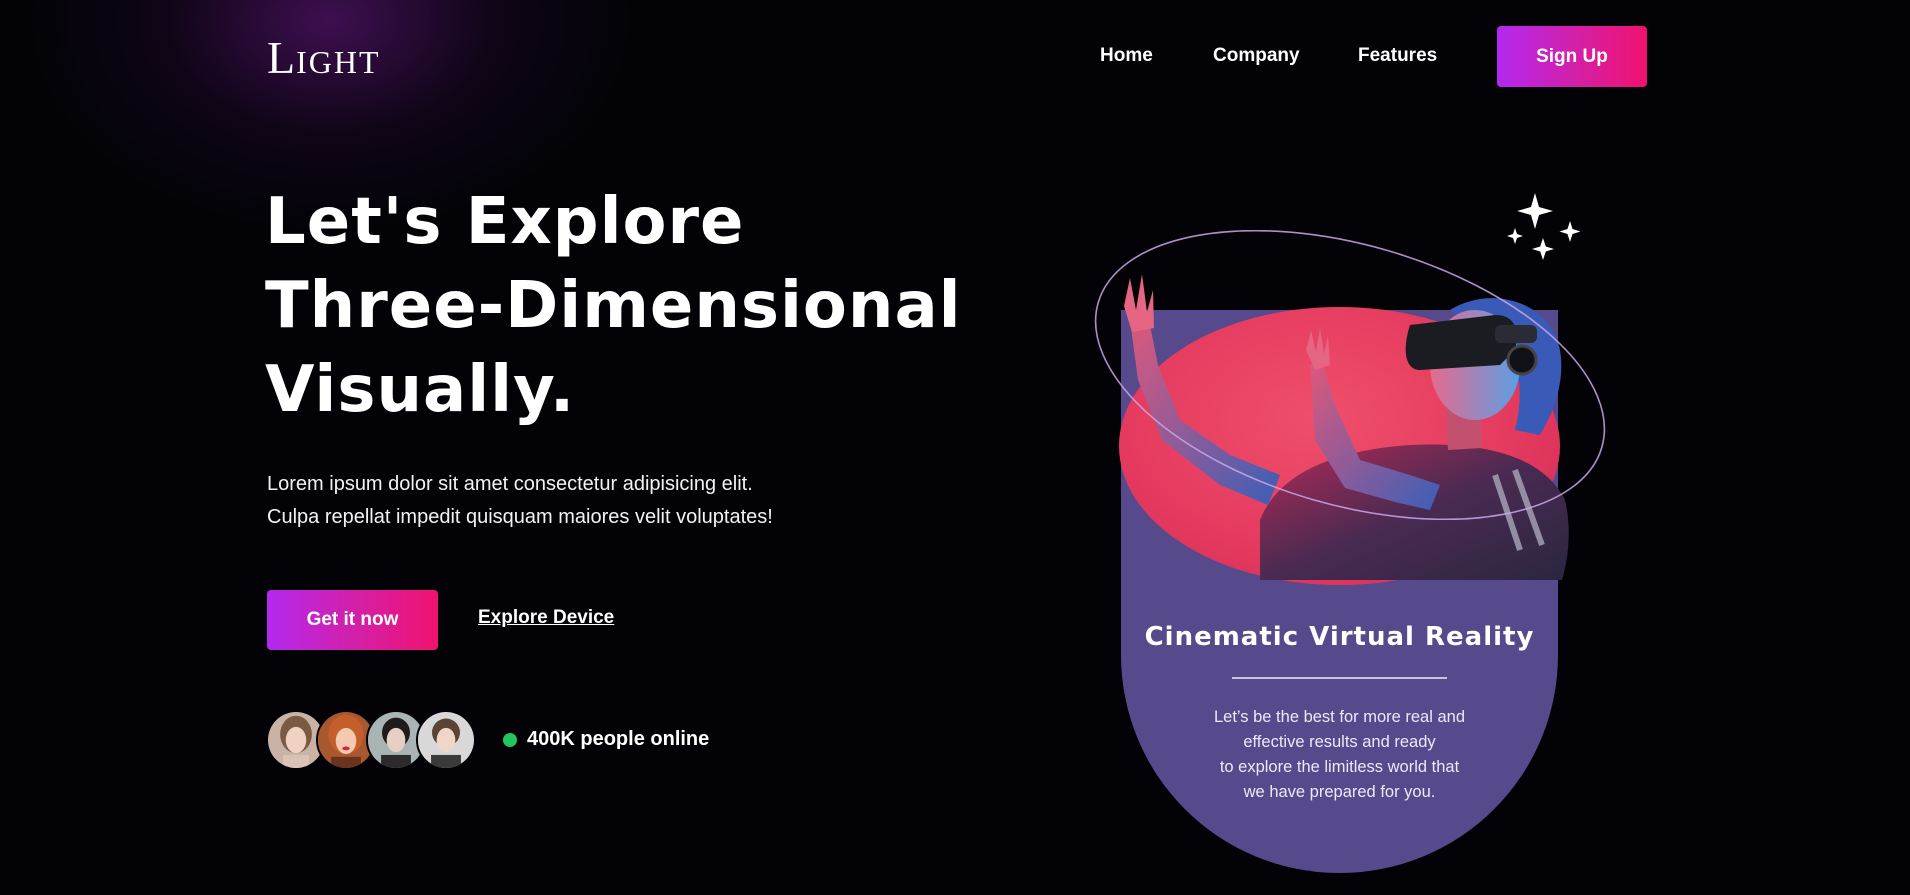 Image resolution: width=1910 pixels, height=895 pixels. I want to click on sparkles-icon, so click(1544, 226).